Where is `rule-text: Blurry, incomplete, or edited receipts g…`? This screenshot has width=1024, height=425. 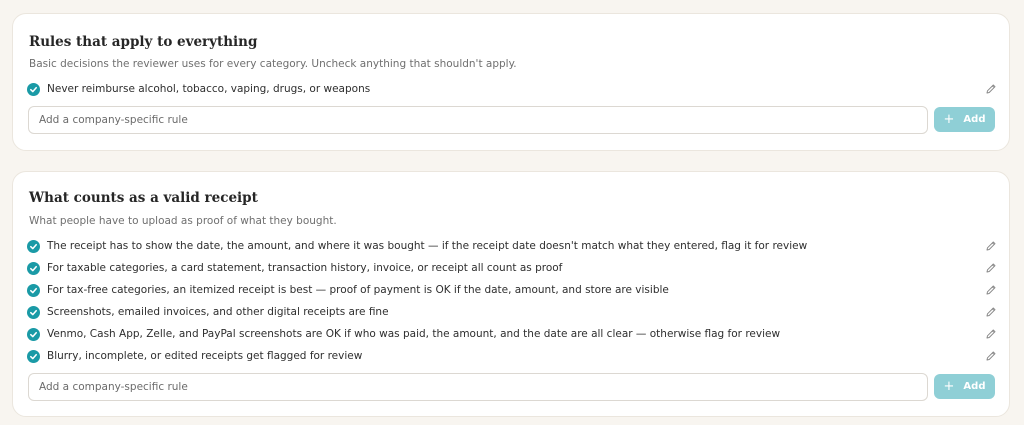 rule-text: Blurry, incomplete, or edited receipts g… is located at coordinates (205, 356).